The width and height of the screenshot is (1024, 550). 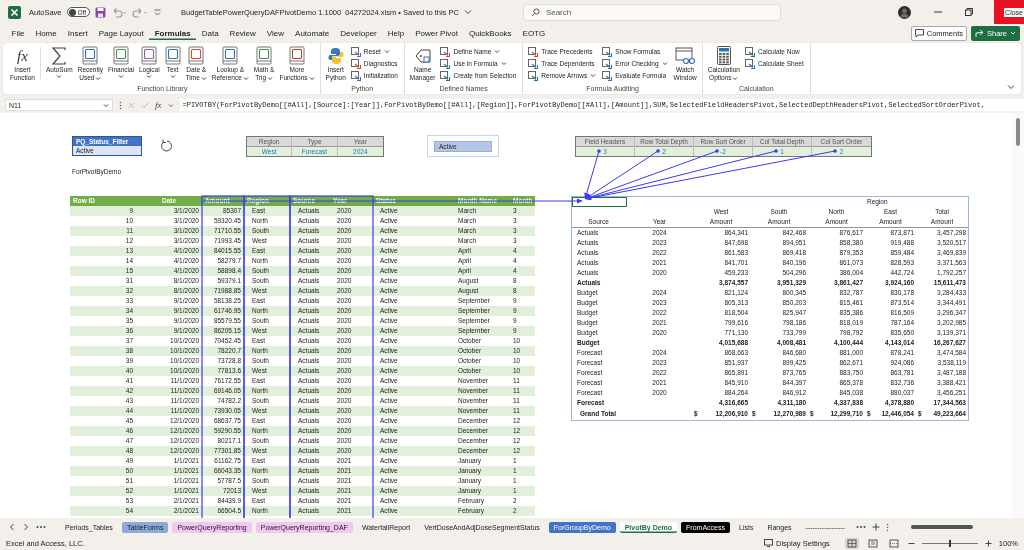 I want to click on menu-tab: Home, so click(x=46, y=33).